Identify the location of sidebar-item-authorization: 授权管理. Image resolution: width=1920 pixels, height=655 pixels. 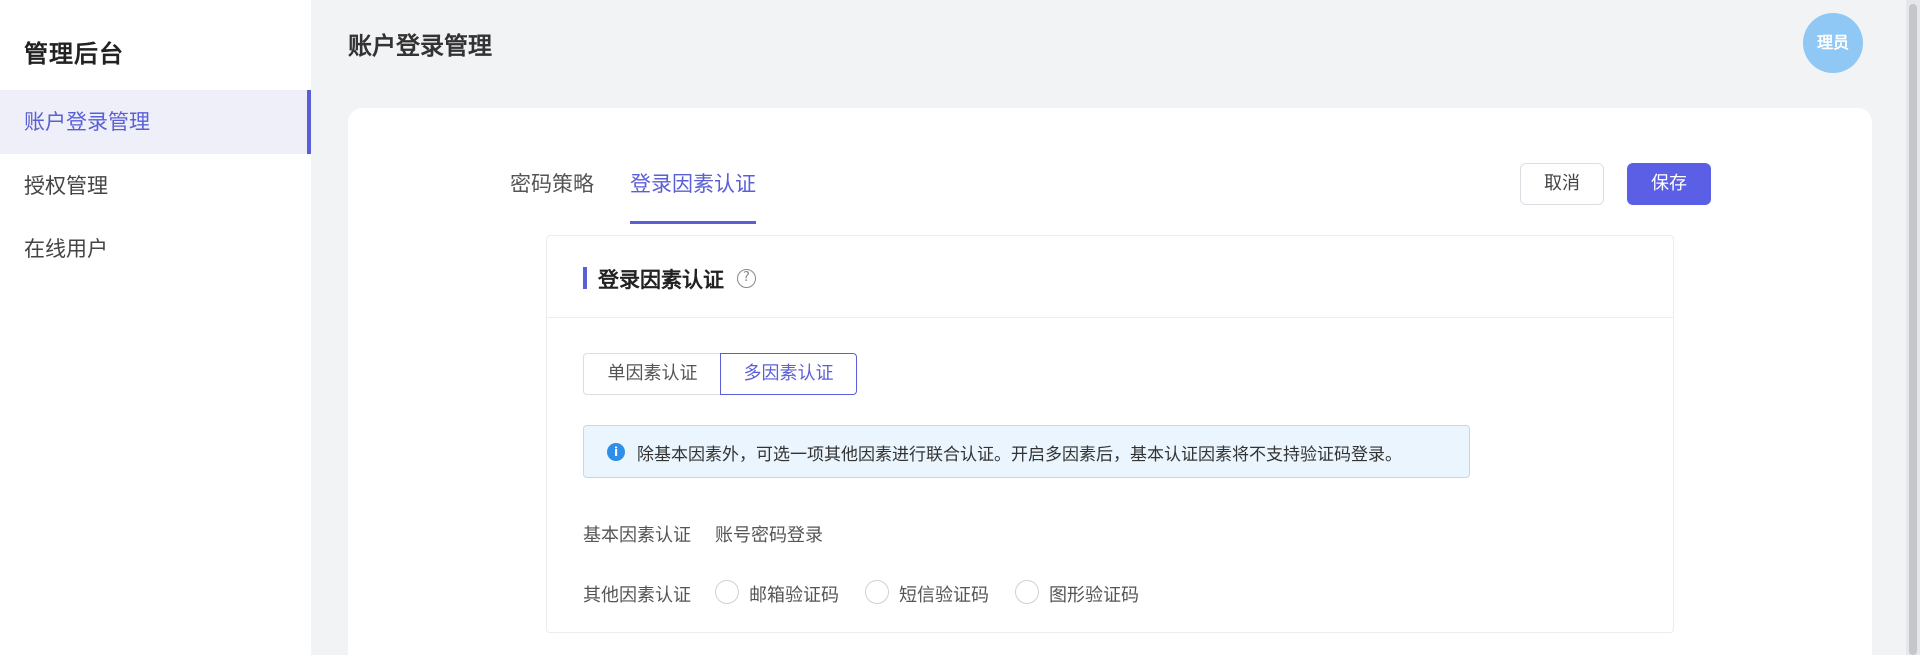
(155, 186).